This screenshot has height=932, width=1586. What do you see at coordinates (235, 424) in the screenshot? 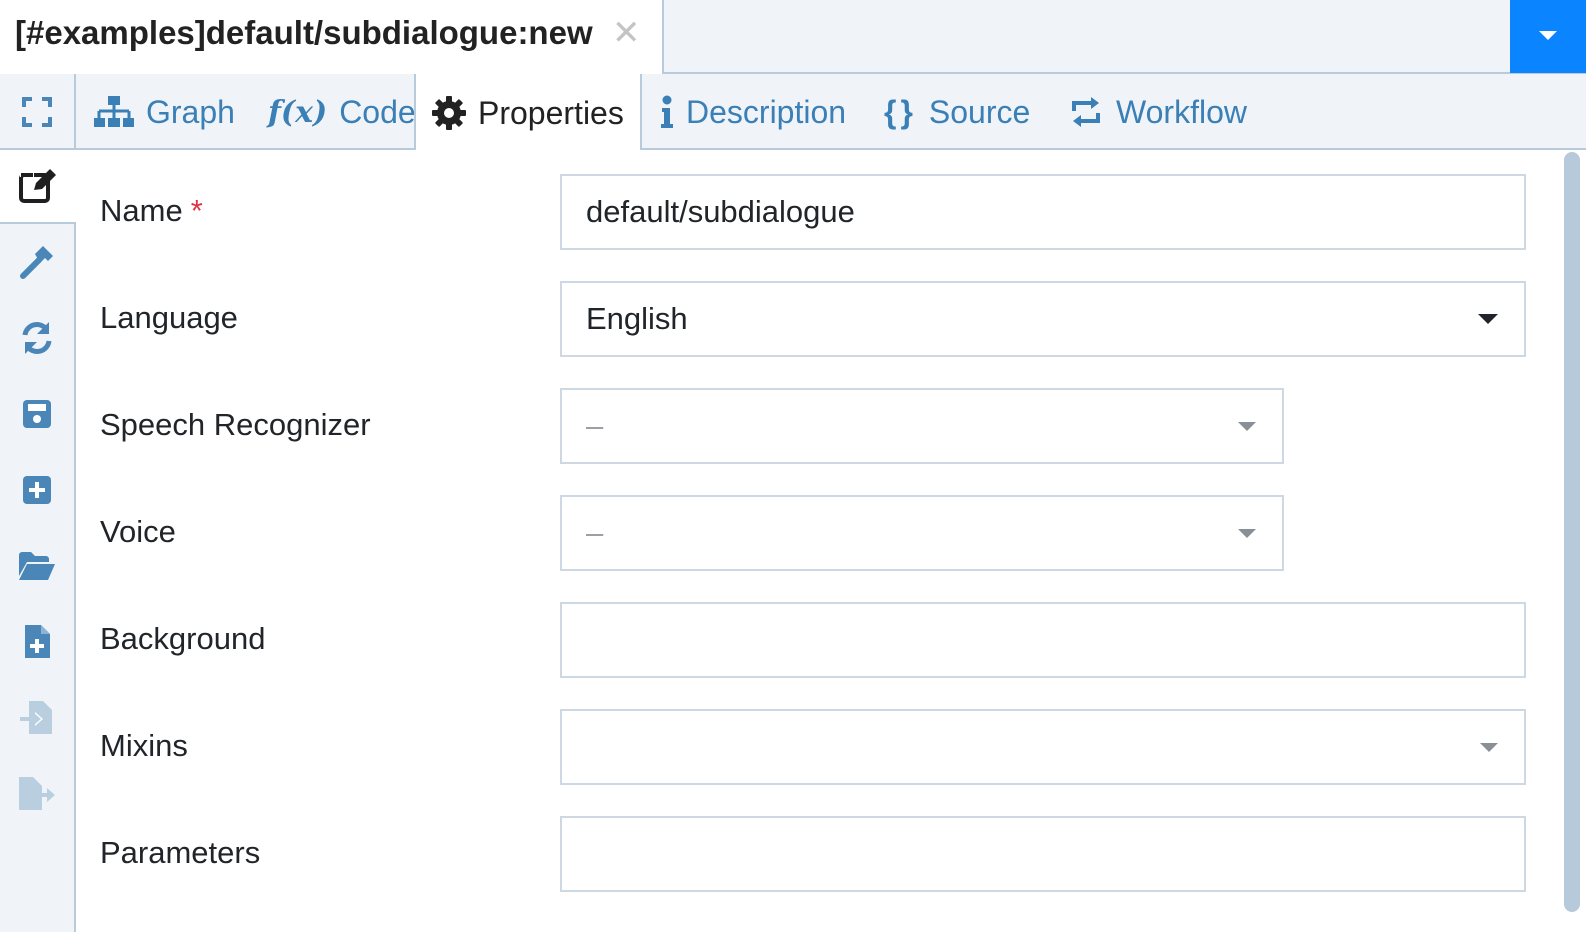
I see `speech-recognizer-label: Speech Recognizer` at bounding box center [235, 424].